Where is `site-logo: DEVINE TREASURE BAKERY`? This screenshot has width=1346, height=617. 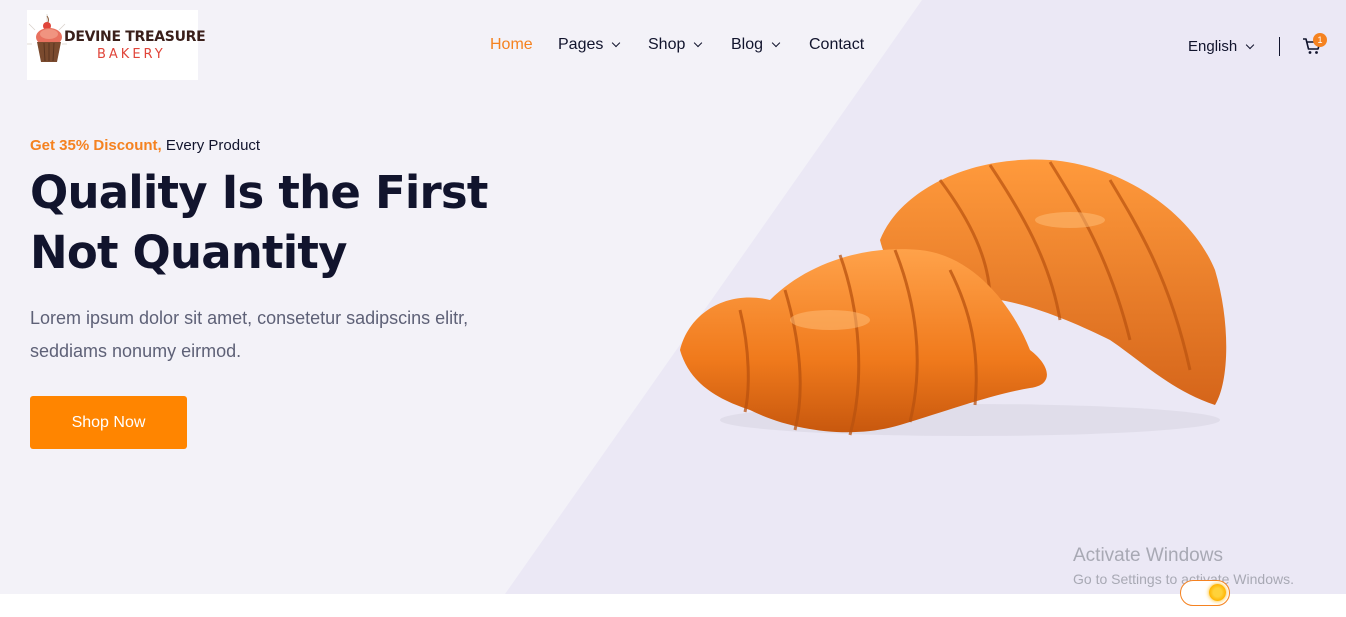 site-logo: DEVINE TREASURE BAKERY is located at coordinates (116, 45).